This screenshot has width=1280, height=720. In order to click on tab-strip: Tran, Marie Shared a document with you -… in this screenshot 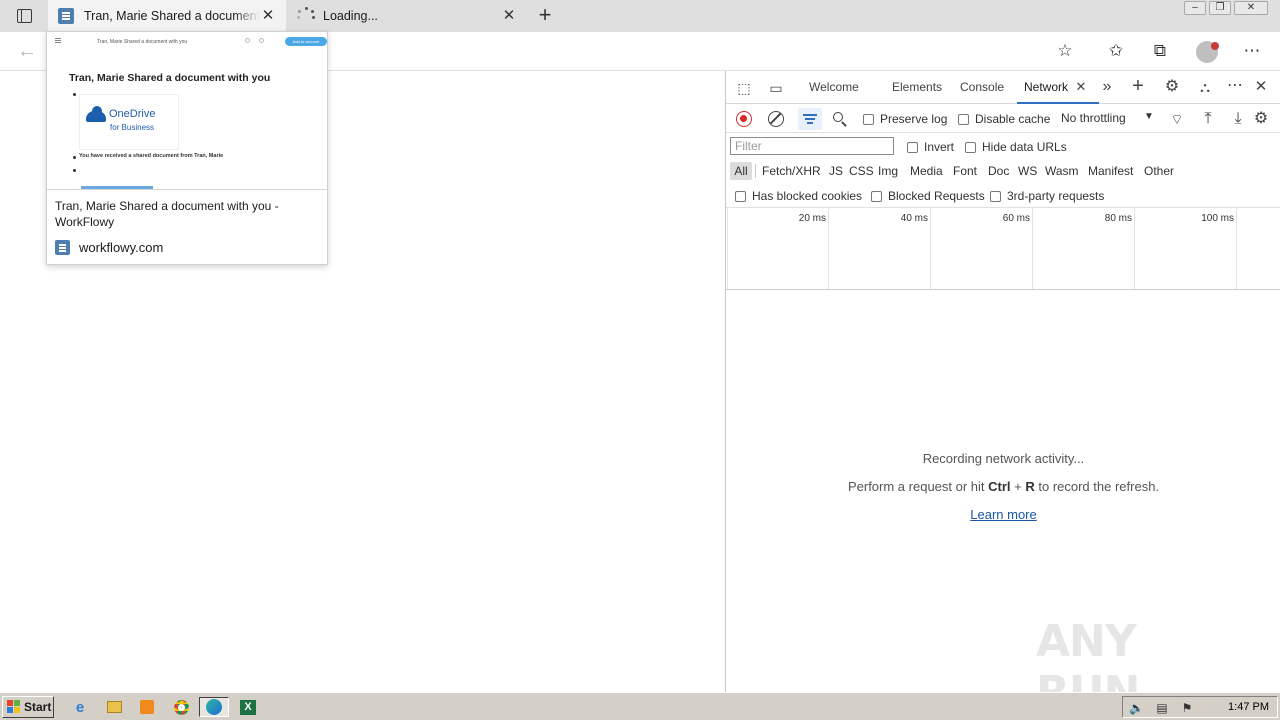, I will do `click(640, 16)`.